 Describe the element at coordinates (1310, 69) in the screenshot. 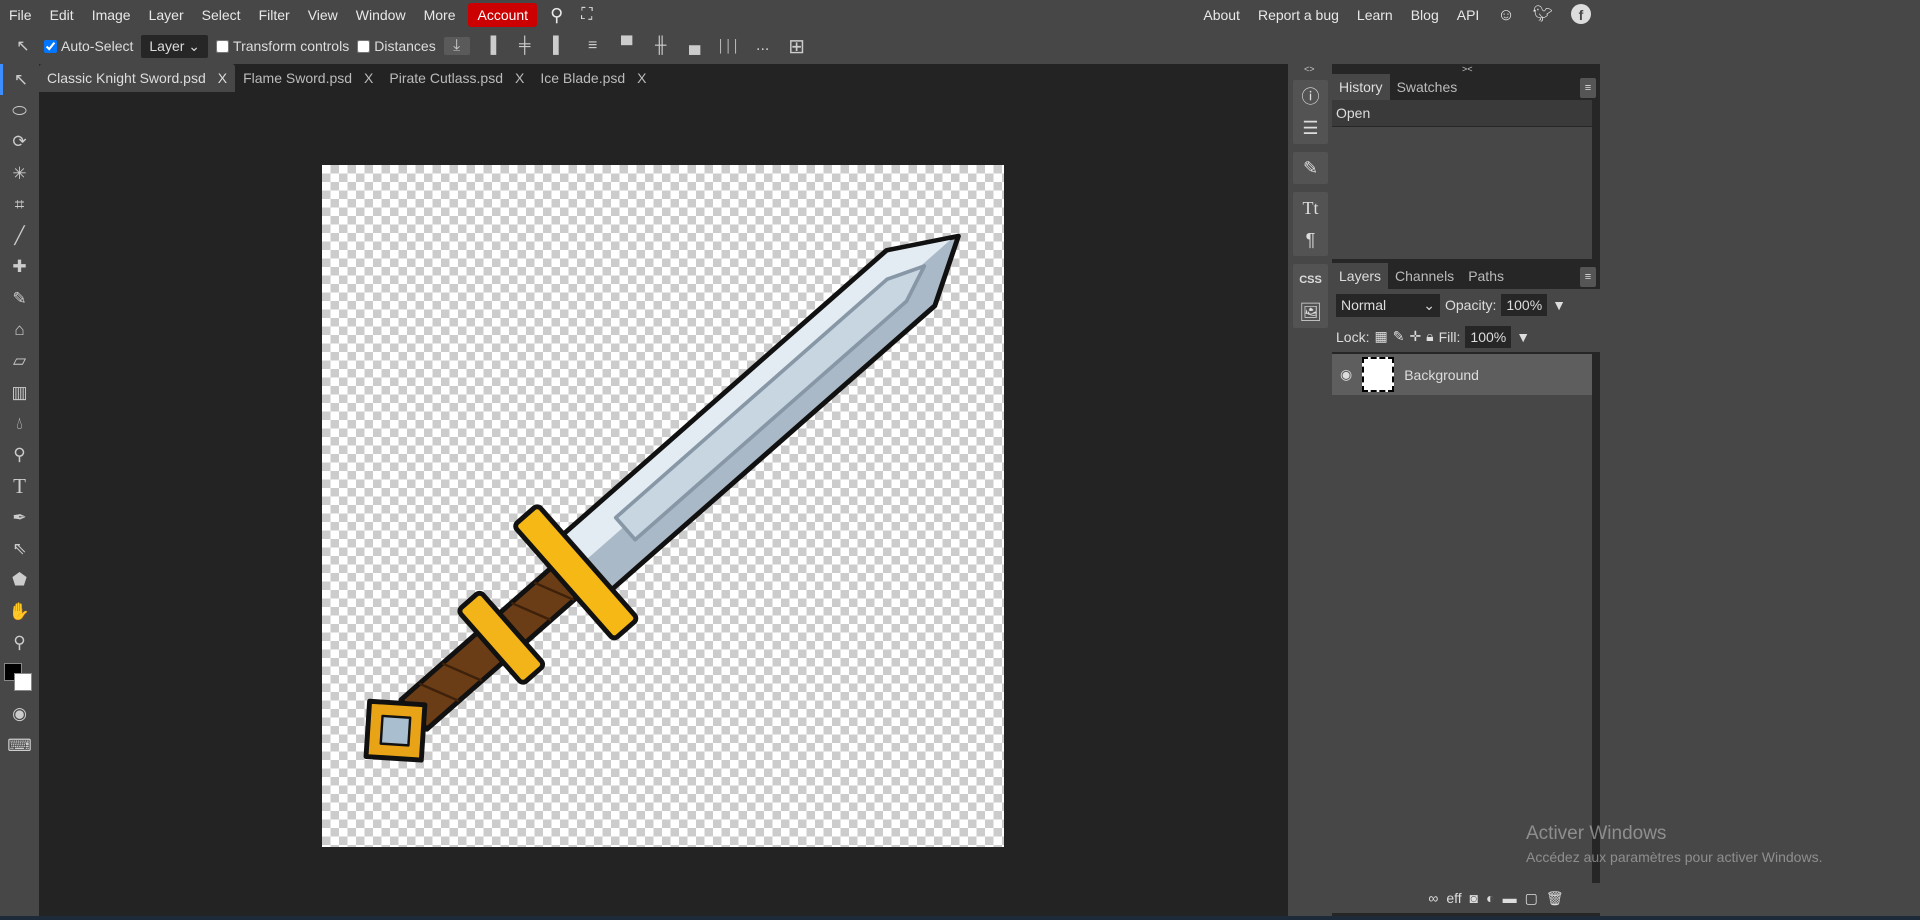

I see `collapse-icon: <>` at that location.